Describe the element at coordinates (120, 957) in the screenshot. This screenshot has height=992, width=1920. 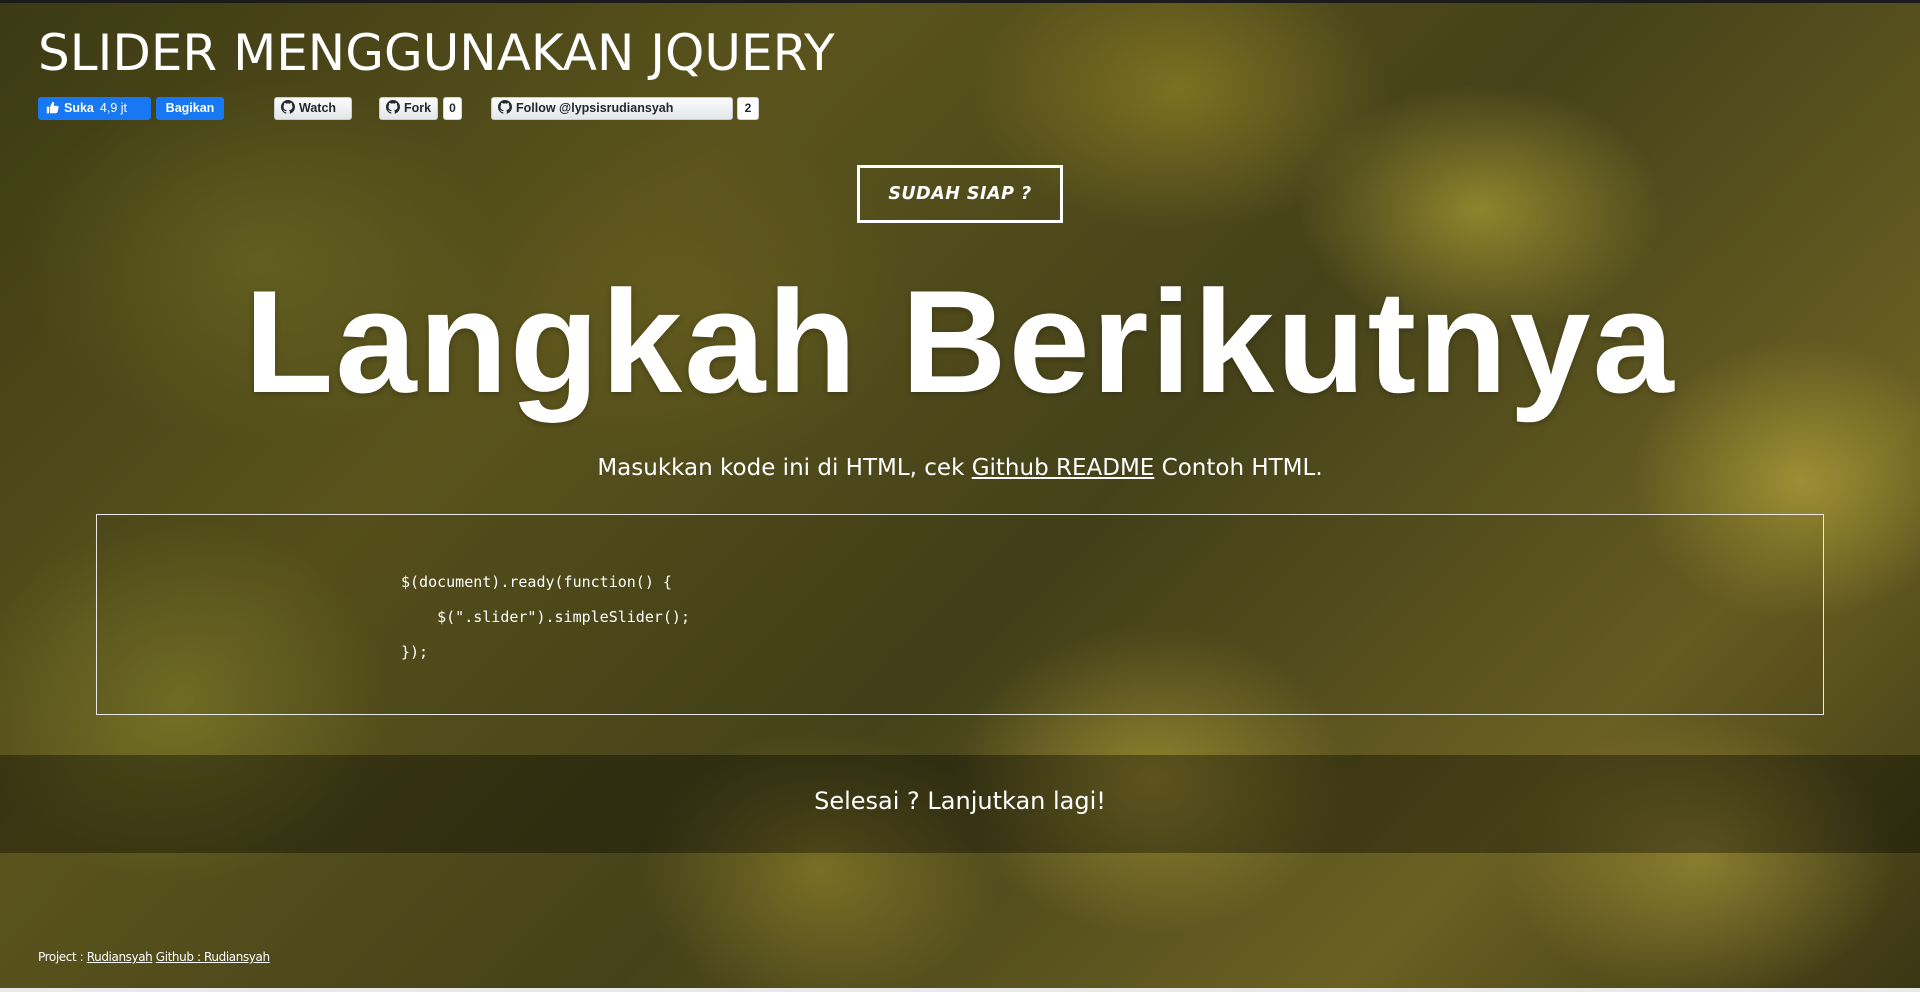
I see `footer-project-link: Rudiansyah` at that location.